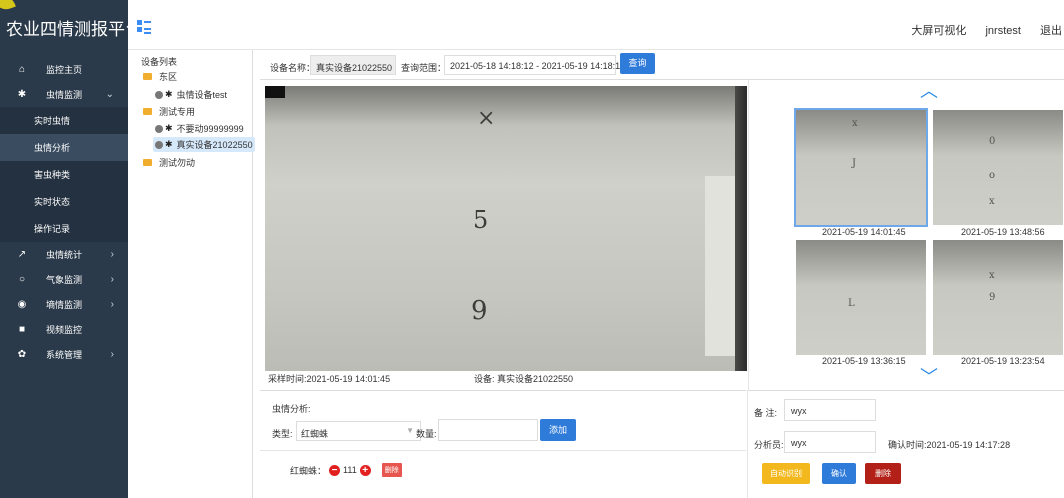  Describe the element at coordinates (503, 444) in the screenshot. I see `pest-analysis-panel: 虫情分析: 类型: 红蜘蛛 ▼ 数量: 添加 红蜘蛛： − 111 + 删除` at that location.